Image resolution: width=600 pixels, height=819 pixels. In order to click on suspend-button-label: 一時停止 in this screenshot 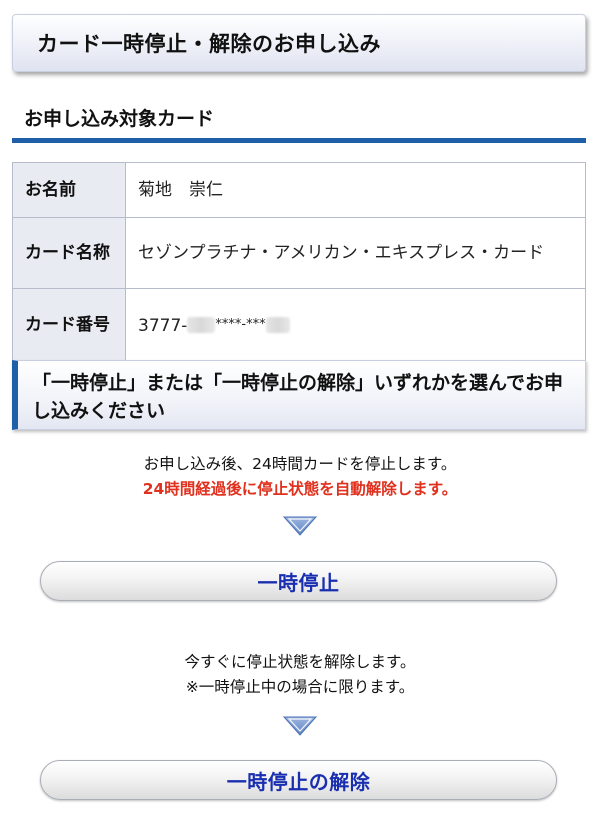, I will do `click(298, 582)`.